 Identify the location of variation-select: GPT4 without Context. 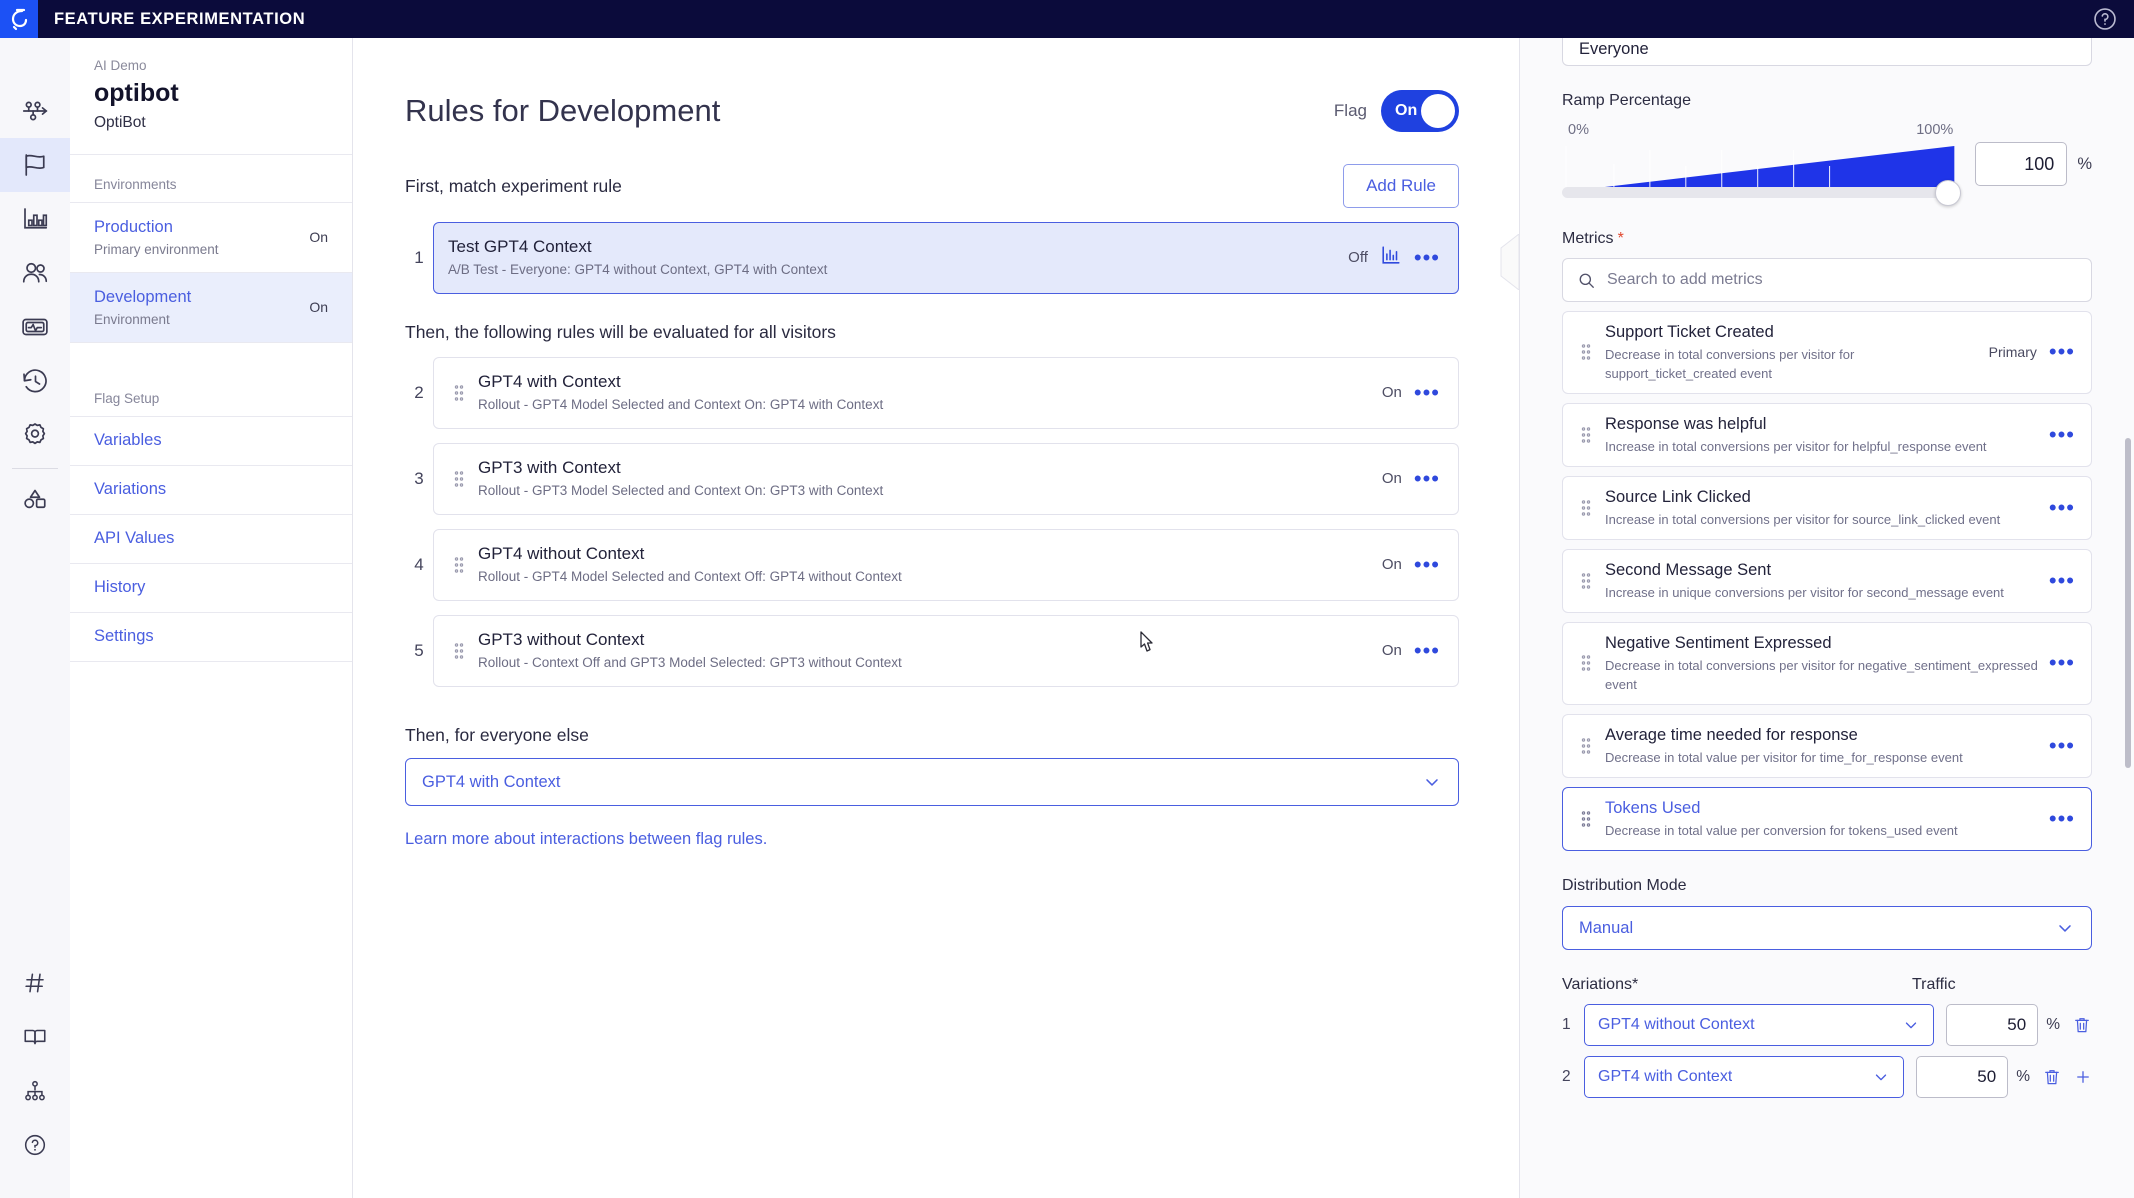
(1759, 1025).